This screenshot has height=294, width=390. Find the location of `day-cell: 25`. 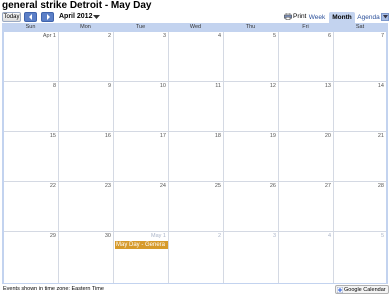

day-cell: 25 is located at coordinates (196, 207).